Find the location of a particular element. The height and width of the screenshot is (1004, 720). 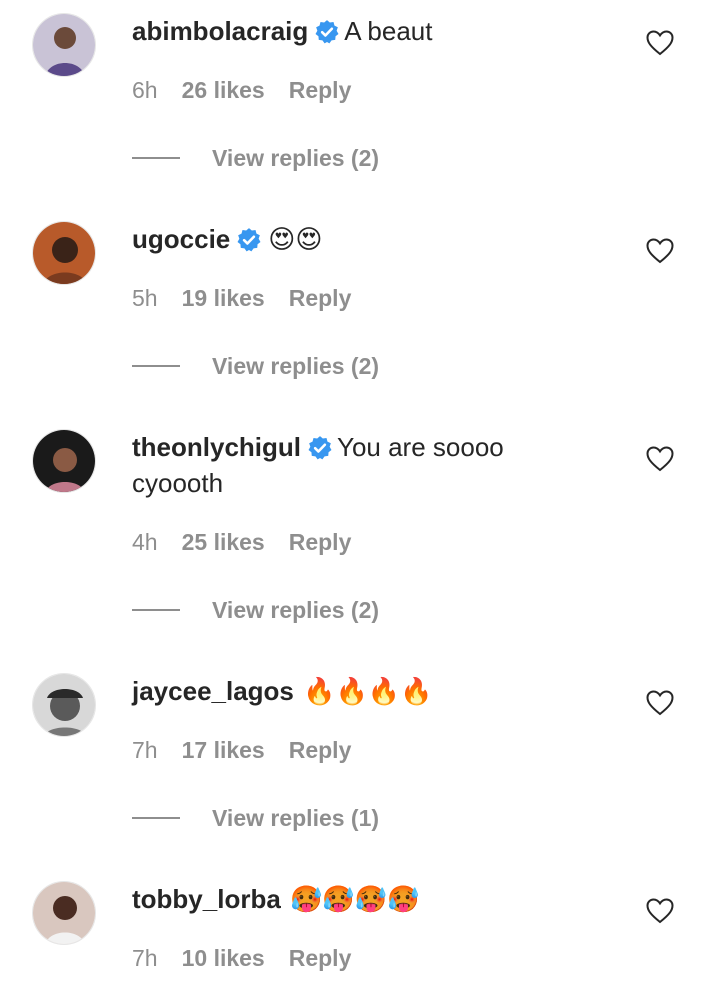

comment-meta: 6h 26 likes Reply is located at coordinates (241, 90).